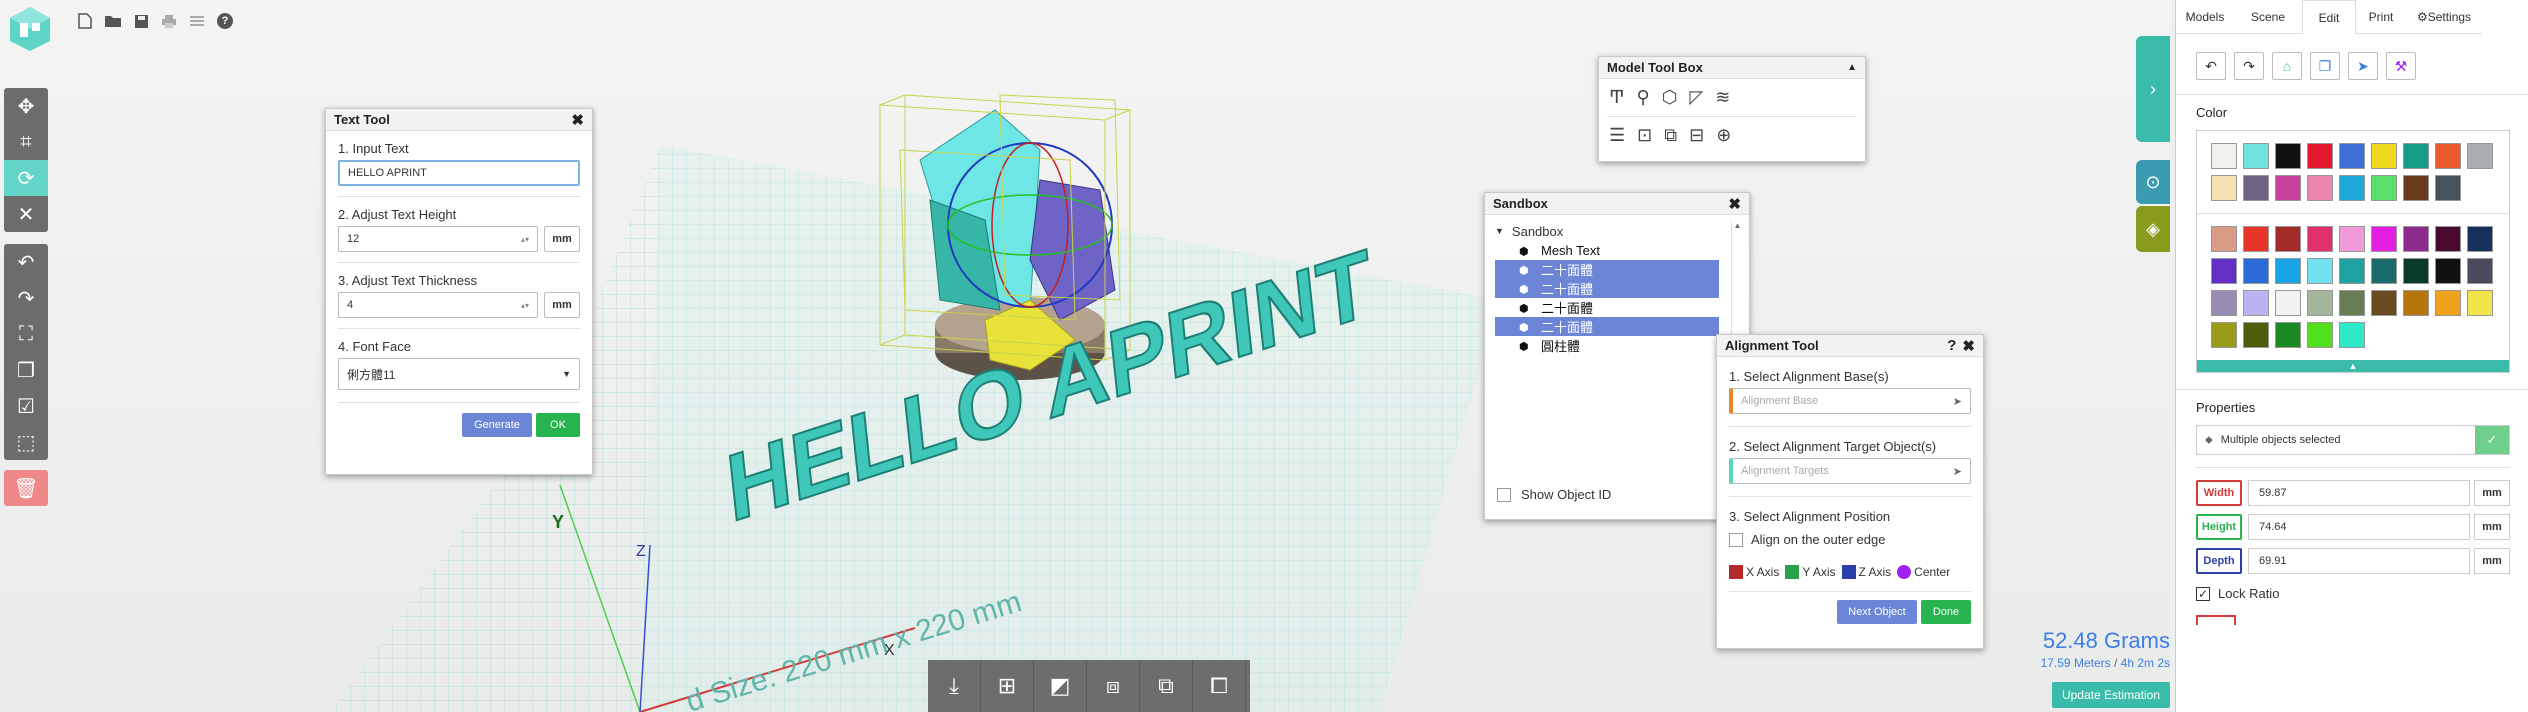 The image size is (2528, 712). Describe the element at coordinates (558, 425) in the screenshot. I see `ok-button: OK` at that location.